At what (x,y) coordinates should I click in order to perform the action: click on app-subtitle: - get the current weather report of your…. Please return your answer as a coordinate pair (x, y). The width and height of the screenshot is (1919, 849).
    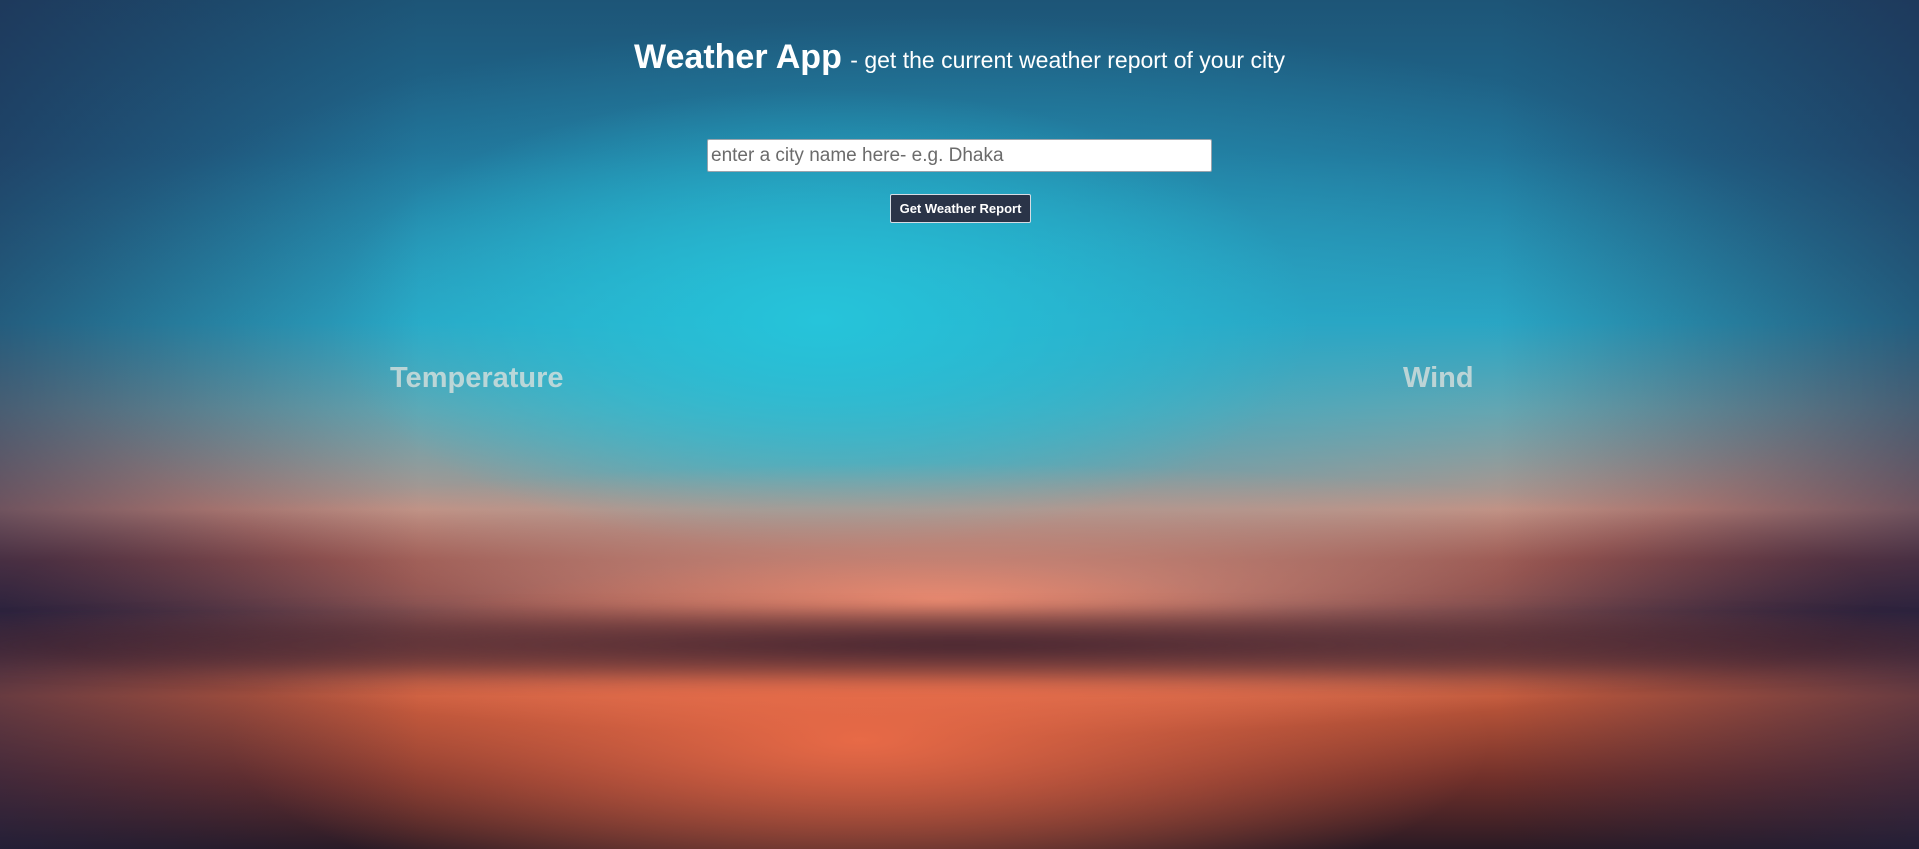
    Looking at the image, I should click on (1067, 60).